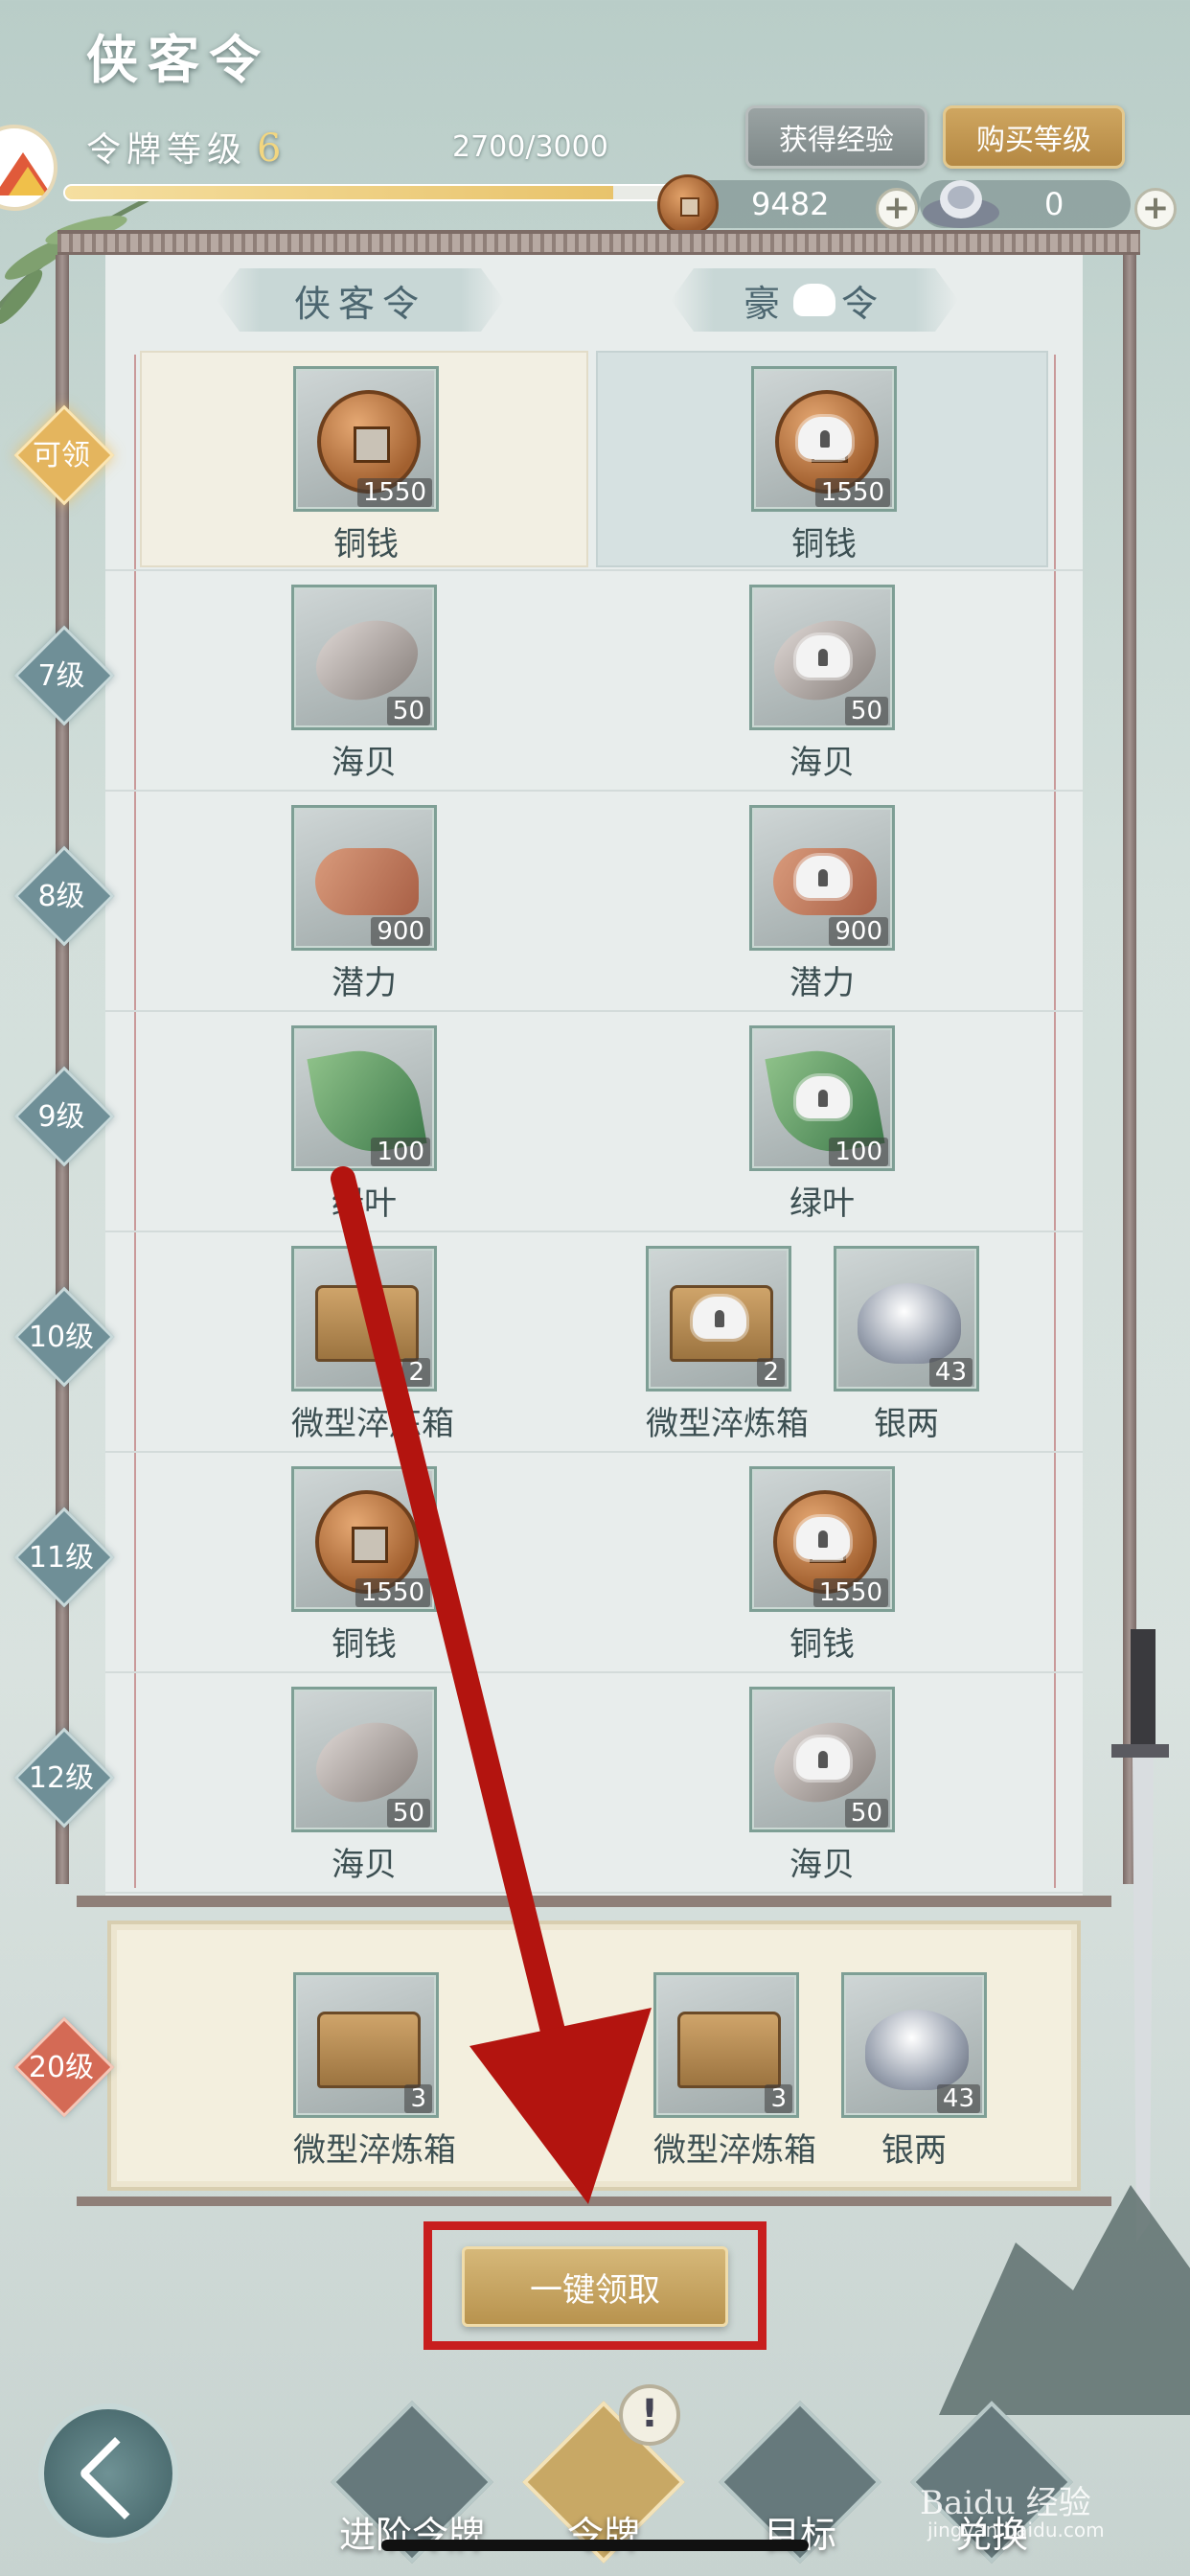 The height and width of the screenshot is (2576, 1190). What do you see at coordinates (367, 881) in the screenshot?
I see `arm-icon` at bounding box center [367, 881].